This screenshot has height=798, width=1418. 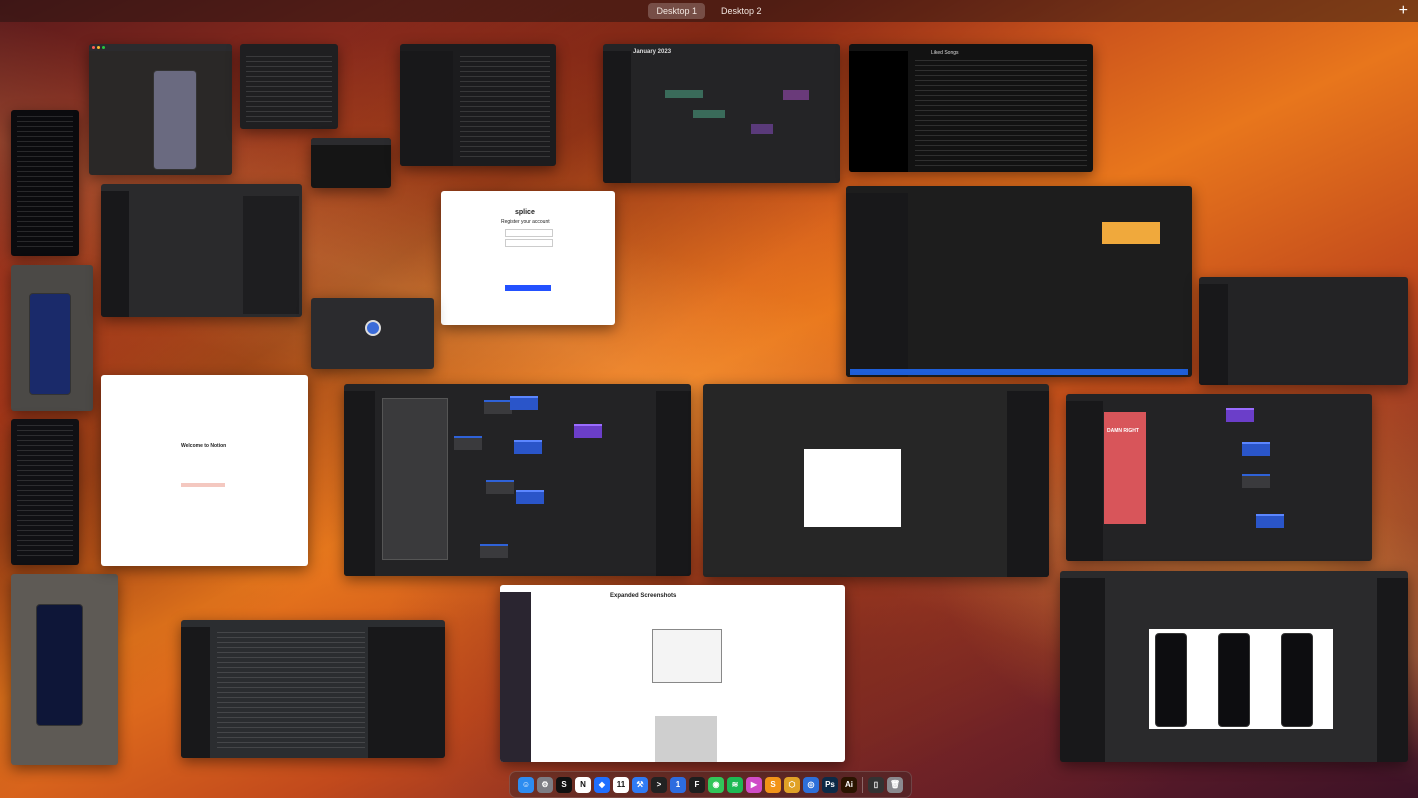 What do you see at coordinates (372, 333) in the screenshot?
I see `window-1password-unlock` at bounding box center [372, 333].